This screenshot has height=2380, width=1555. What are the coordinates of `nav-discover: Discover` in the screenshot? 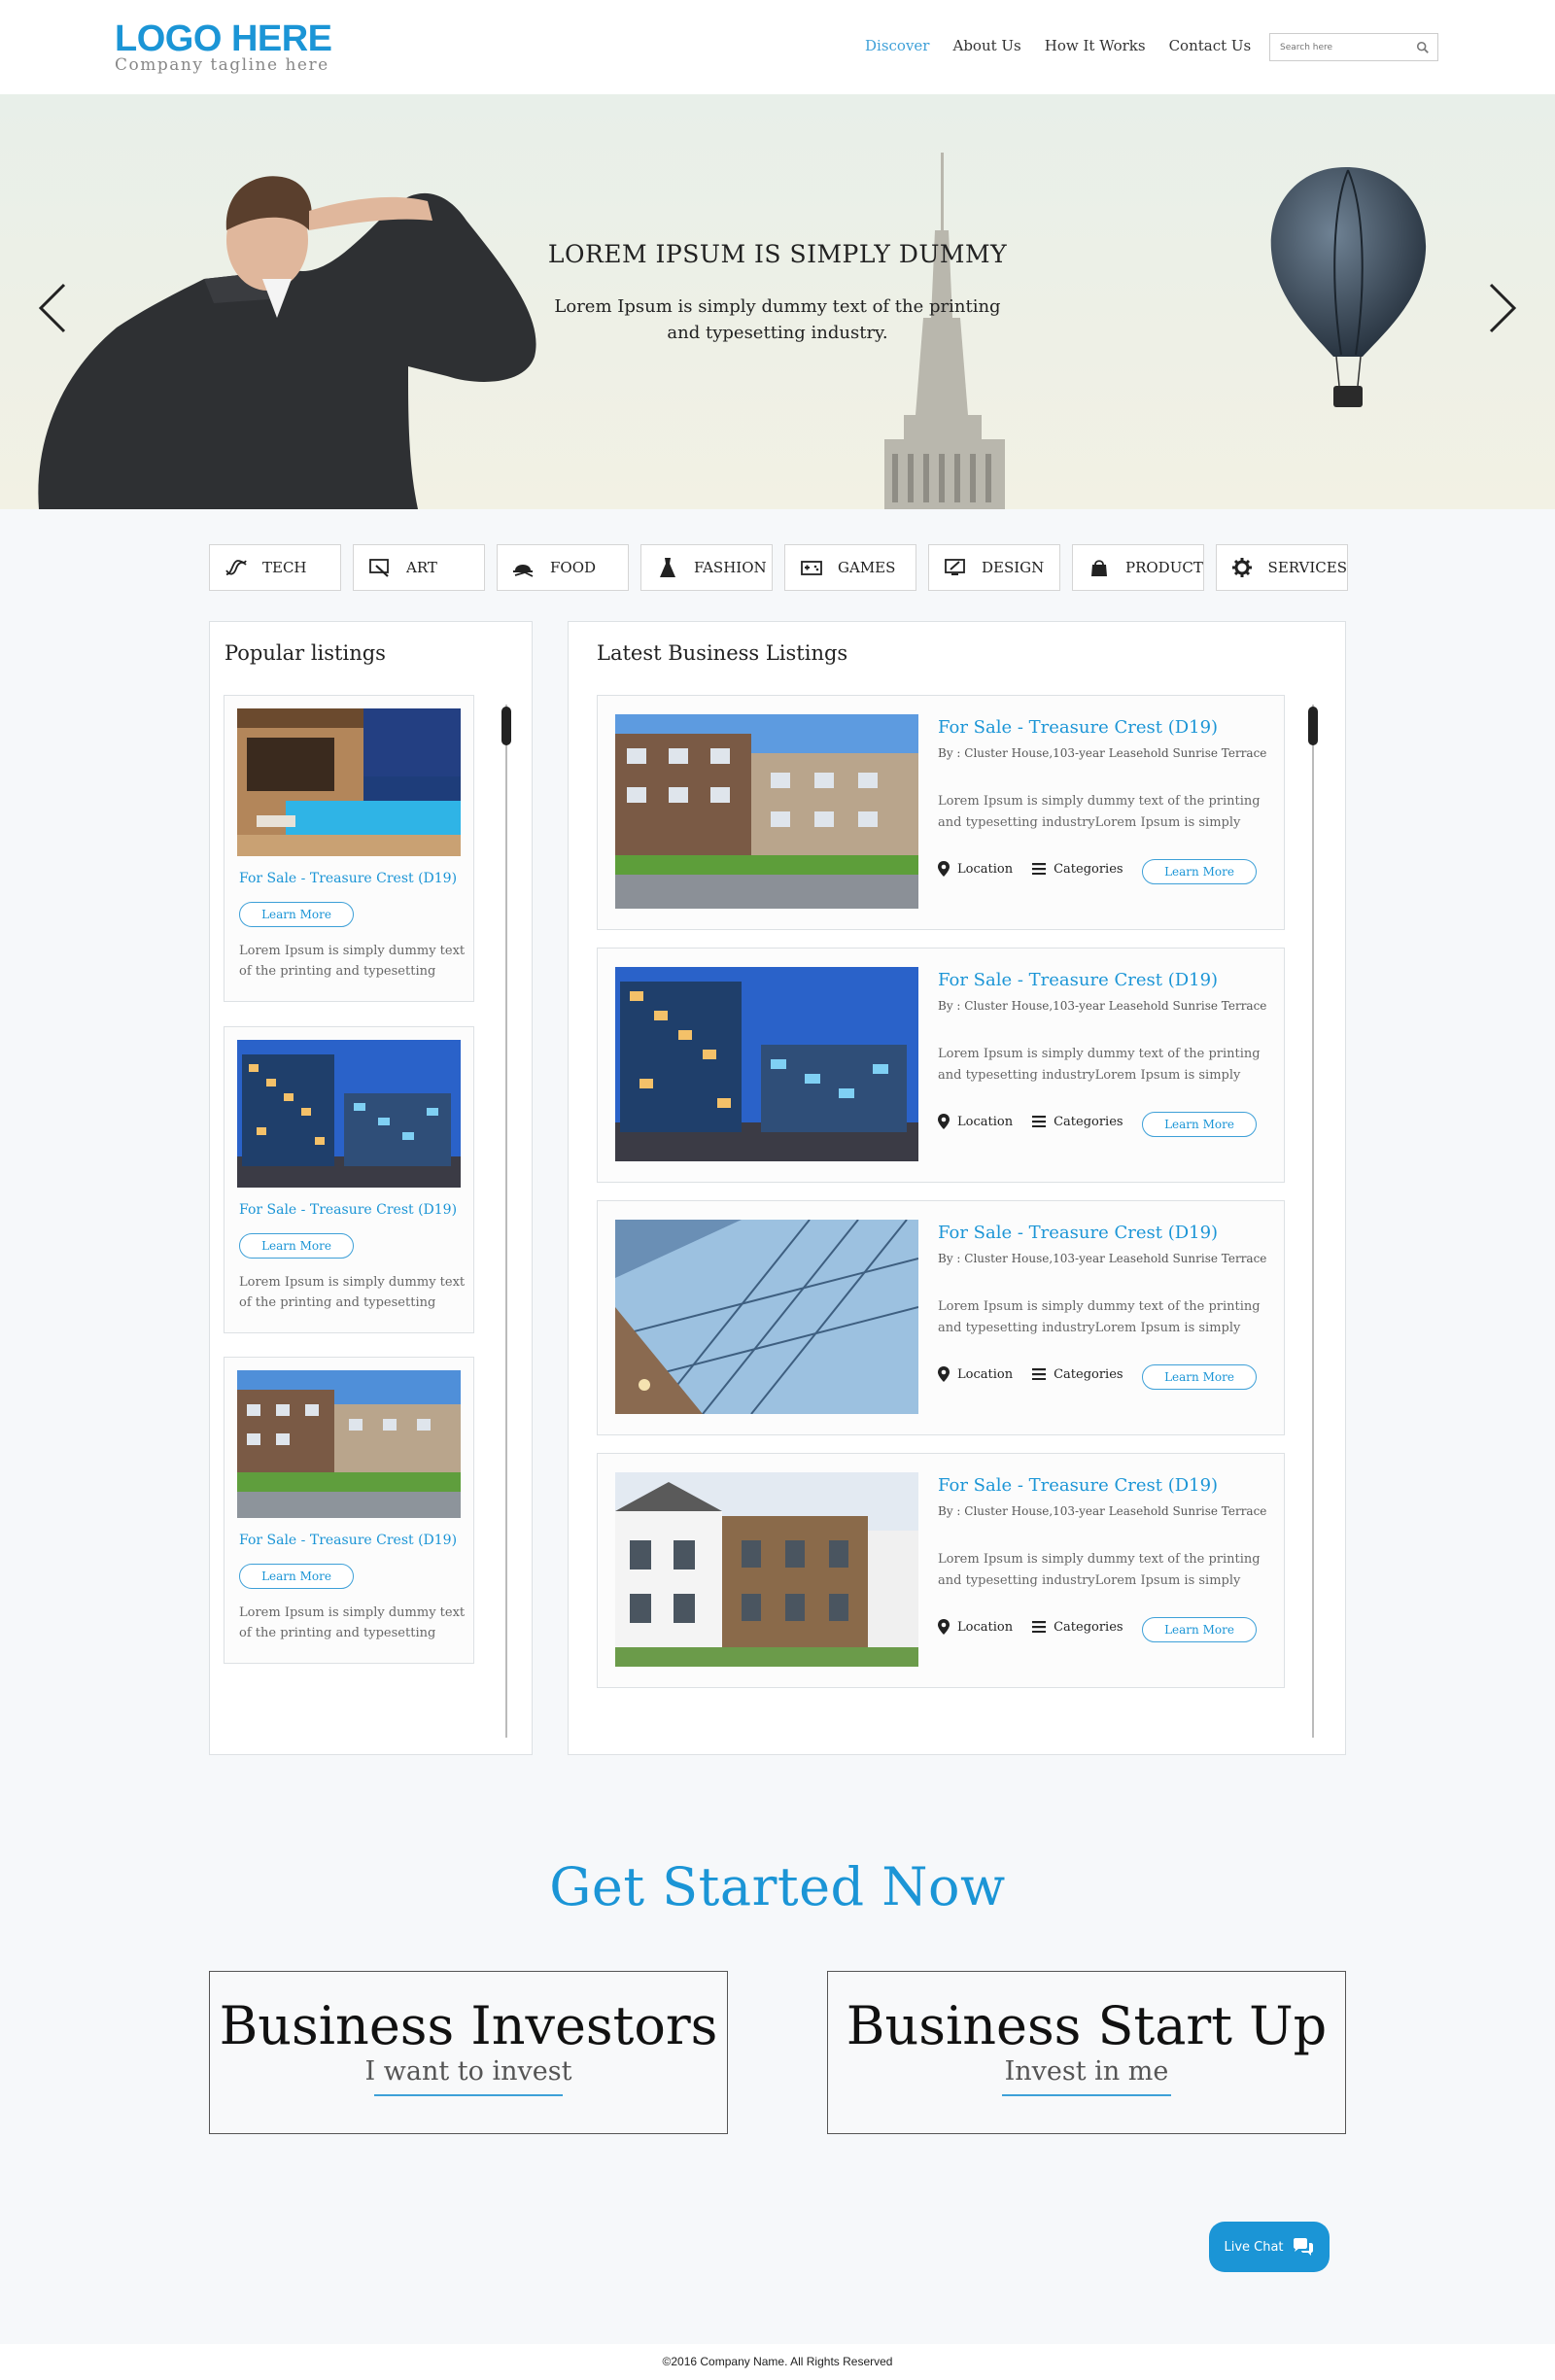 It's located at (897, 45).